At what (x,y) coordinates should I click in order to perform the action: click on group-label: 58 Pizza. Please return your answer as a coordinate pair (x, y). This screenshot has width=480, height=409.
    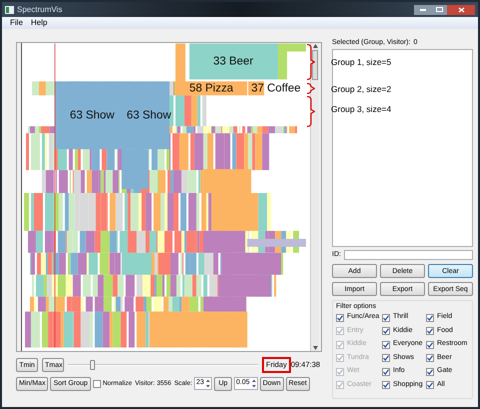
    Looking at the image, I should click on (211, 88).